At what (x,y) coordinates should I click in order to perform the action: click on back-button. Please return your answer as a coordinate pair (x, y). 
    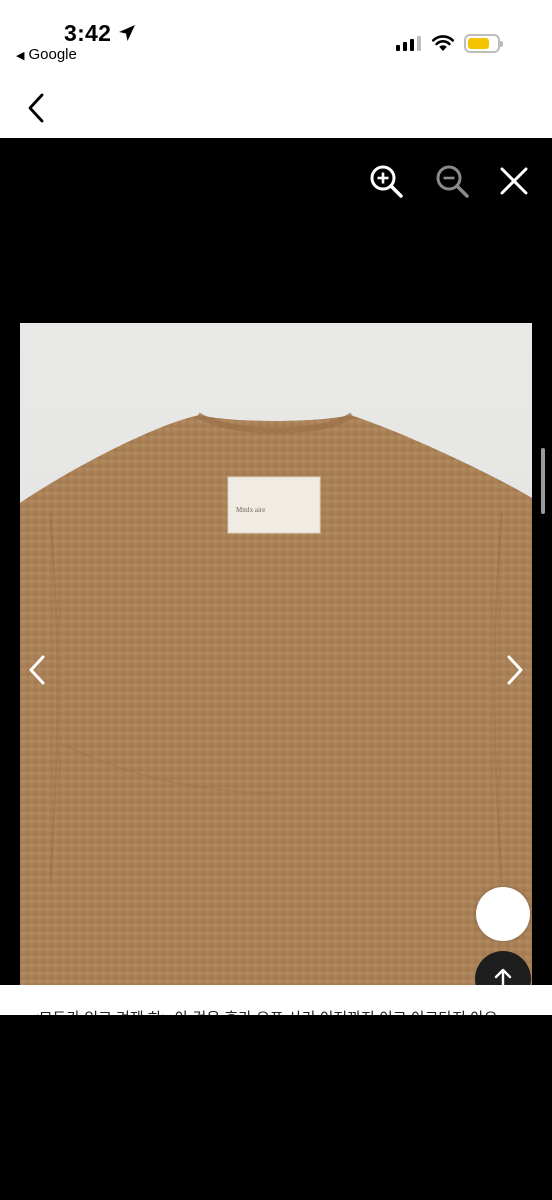
    Looking at the image, I should click on (37, 108).